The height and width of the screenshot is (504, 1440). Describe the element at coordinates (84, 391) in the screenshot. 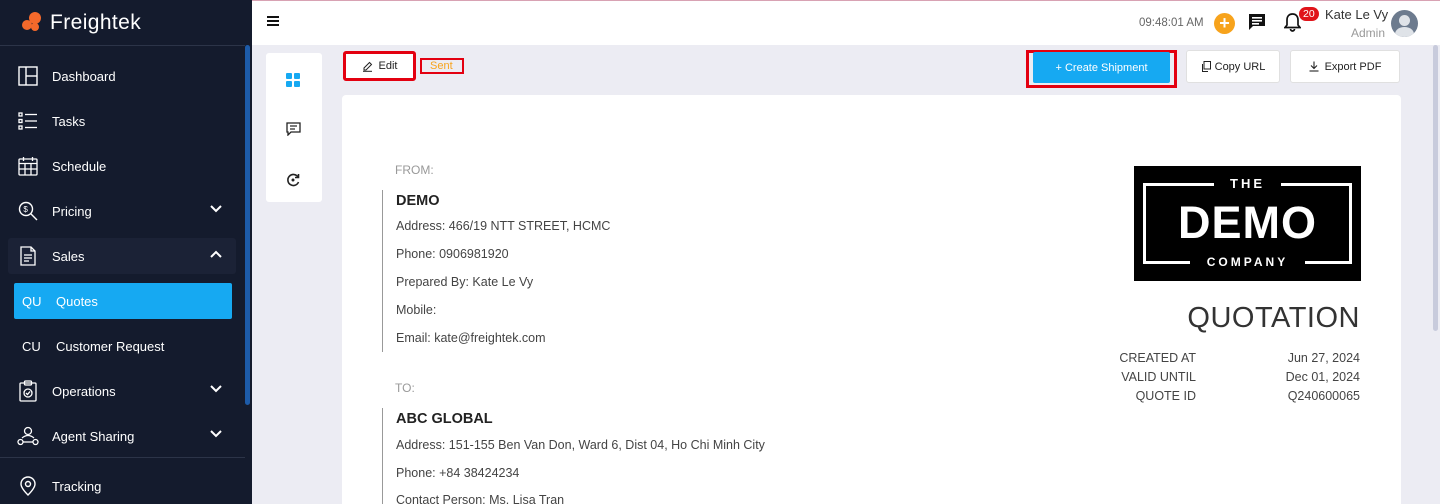

I see `sidebar-item-label: Operations` at that location.